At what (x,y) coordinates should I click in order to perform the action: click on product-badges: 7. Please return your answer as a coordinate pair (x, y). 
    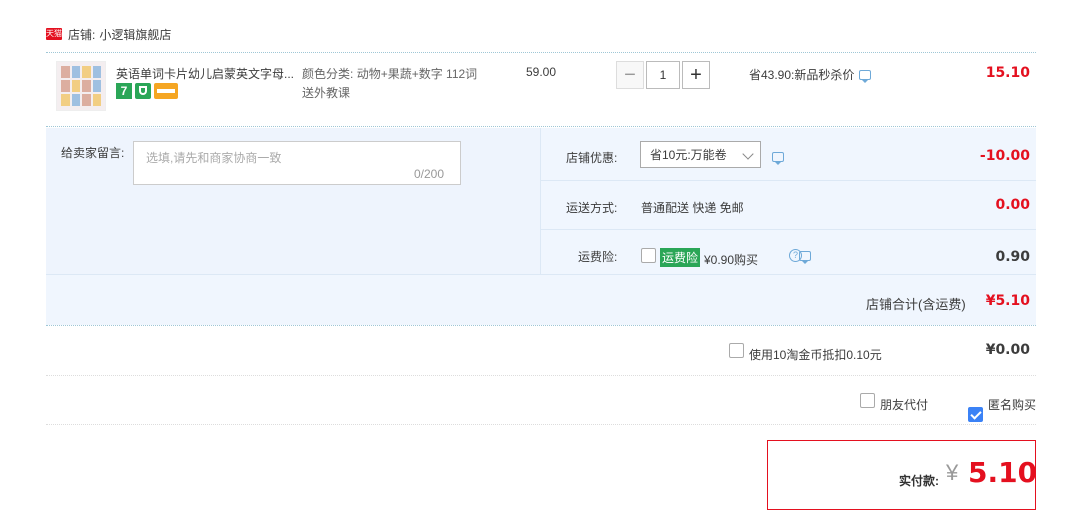
    Looking at the image, I should click on (147, 91).